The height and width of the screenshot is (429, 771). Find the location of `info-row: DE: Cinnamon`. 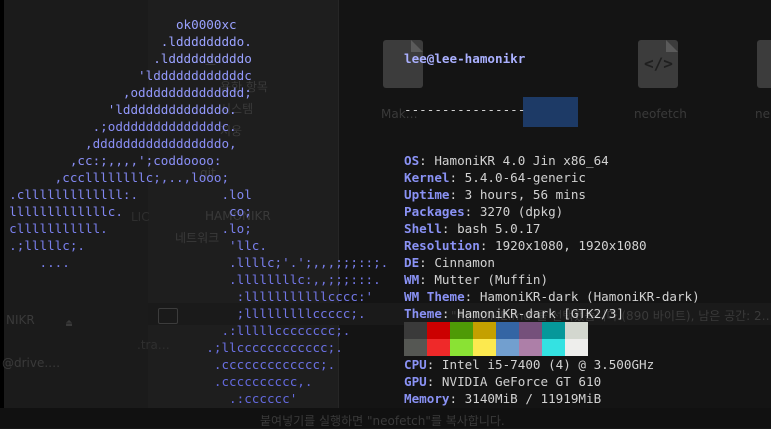

info-row: DE: Cinnamon is located at coordinates (552, 262).